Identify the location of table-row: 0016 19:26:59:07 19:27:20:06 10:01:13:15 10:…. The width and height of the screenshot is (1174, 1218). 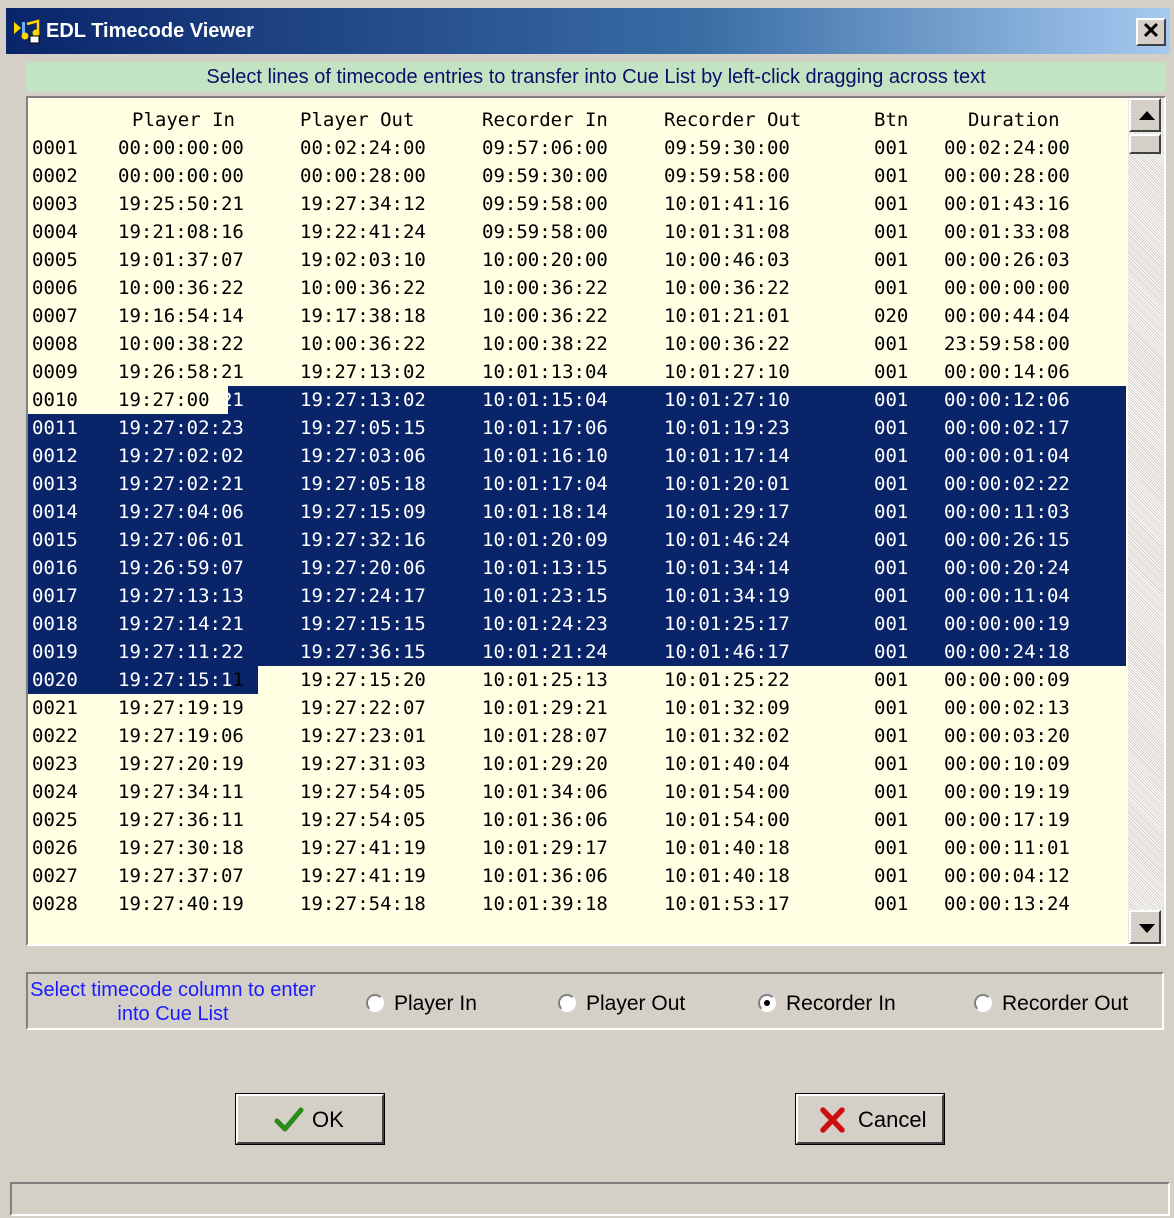
(577, 568).